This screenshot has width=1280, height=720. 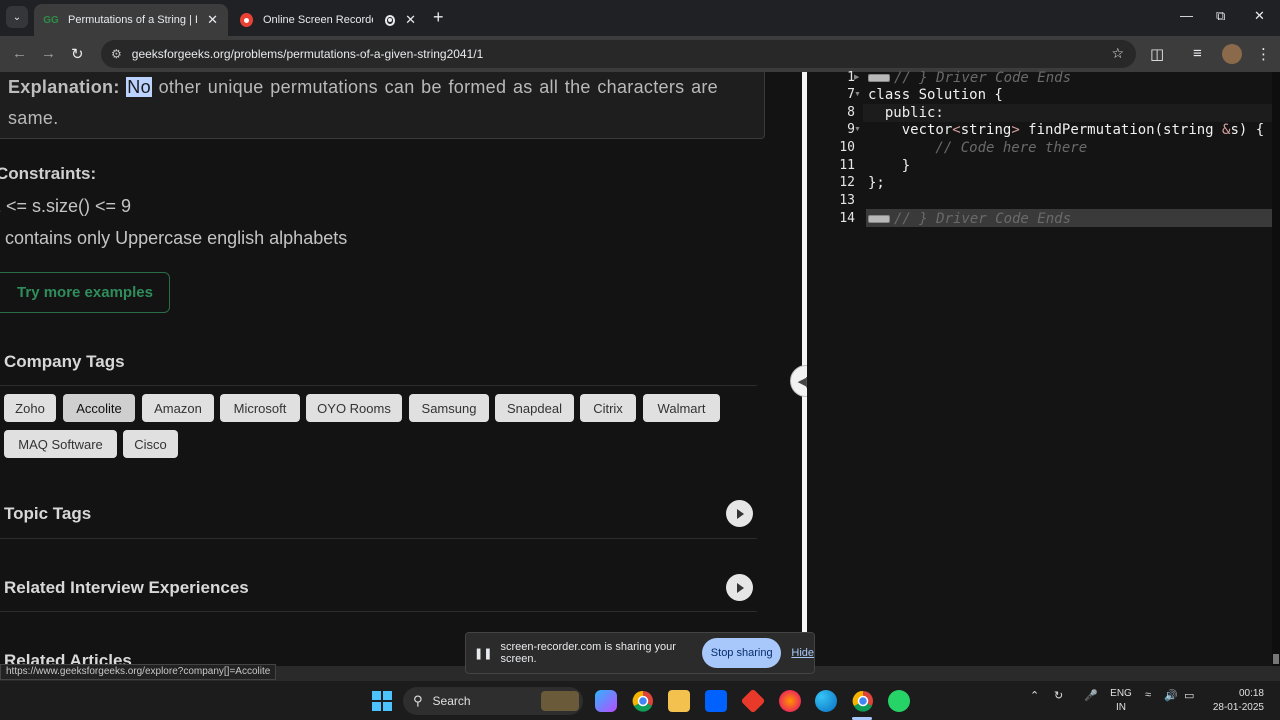 What do you see at coordinates (906, 113) in the screenshot?
I see `code-line: public:` at bounding box center [906, 113].